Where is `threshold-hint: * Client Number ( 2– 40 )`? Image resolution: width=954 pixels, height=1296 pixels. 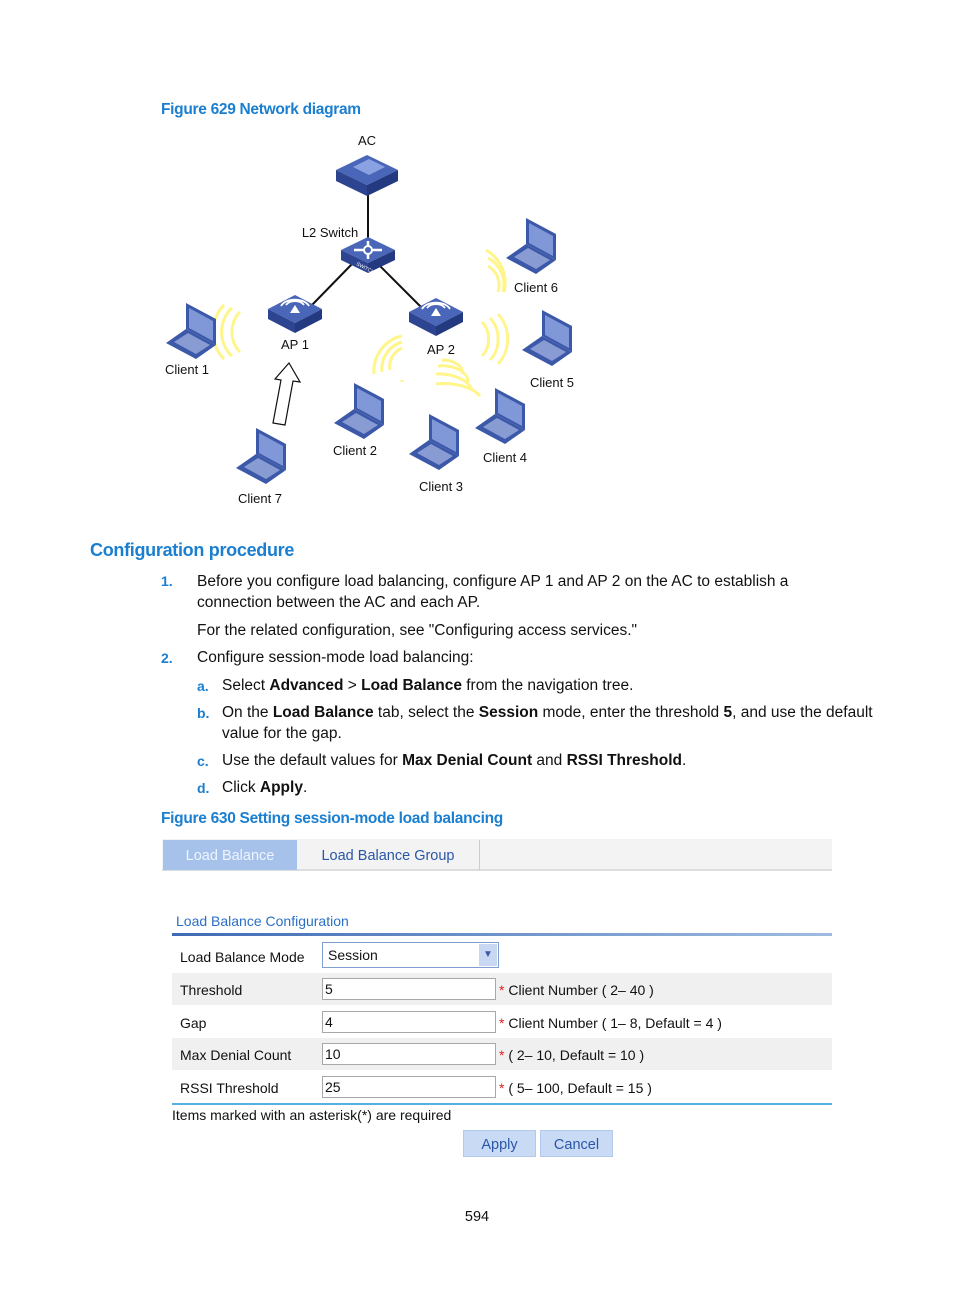
threshold-hint: * Client Number ( 2– 40 ) is located at coordinates (576, 990).